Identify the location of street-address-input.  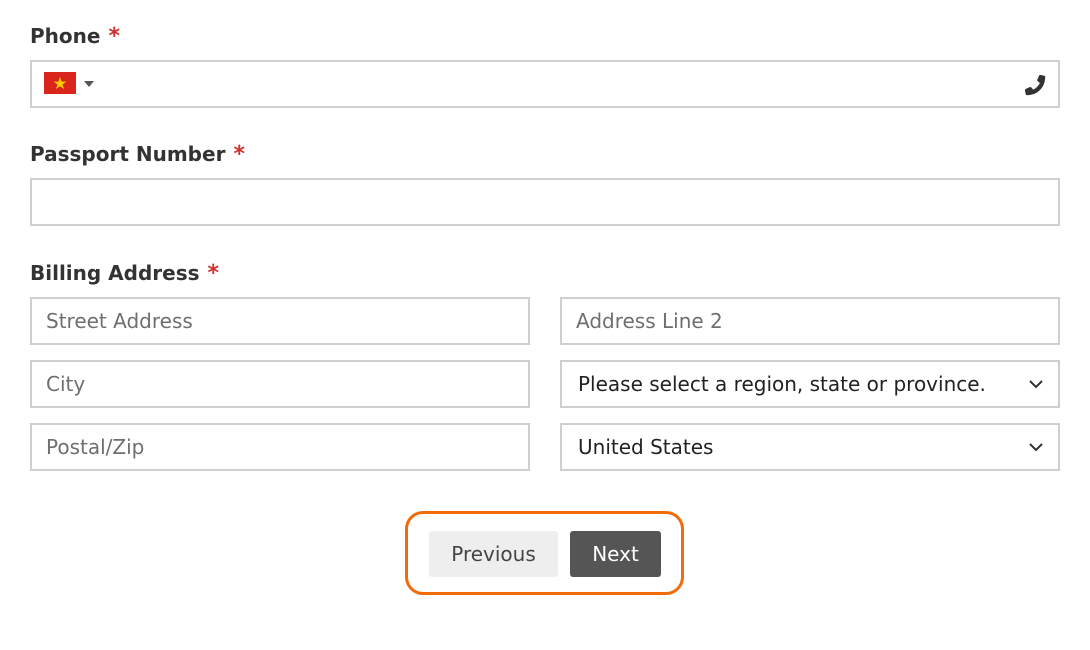
(280, 321).